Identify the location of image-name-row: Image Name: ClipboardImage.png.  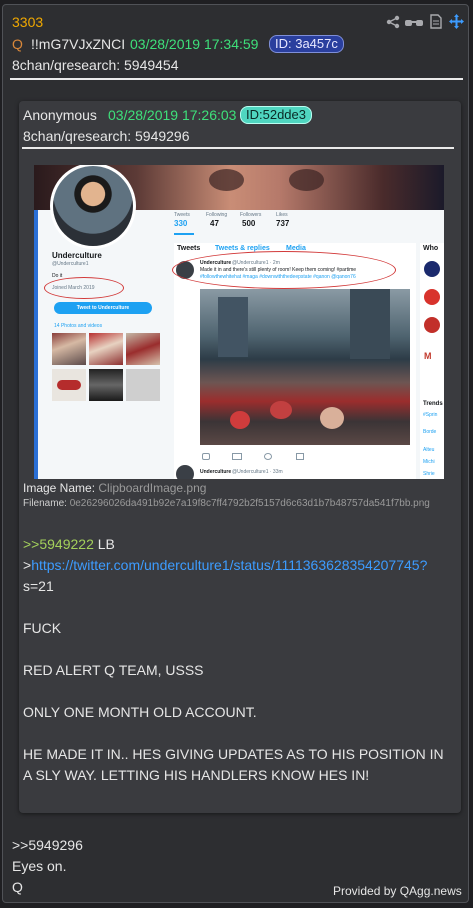
(114, 488).